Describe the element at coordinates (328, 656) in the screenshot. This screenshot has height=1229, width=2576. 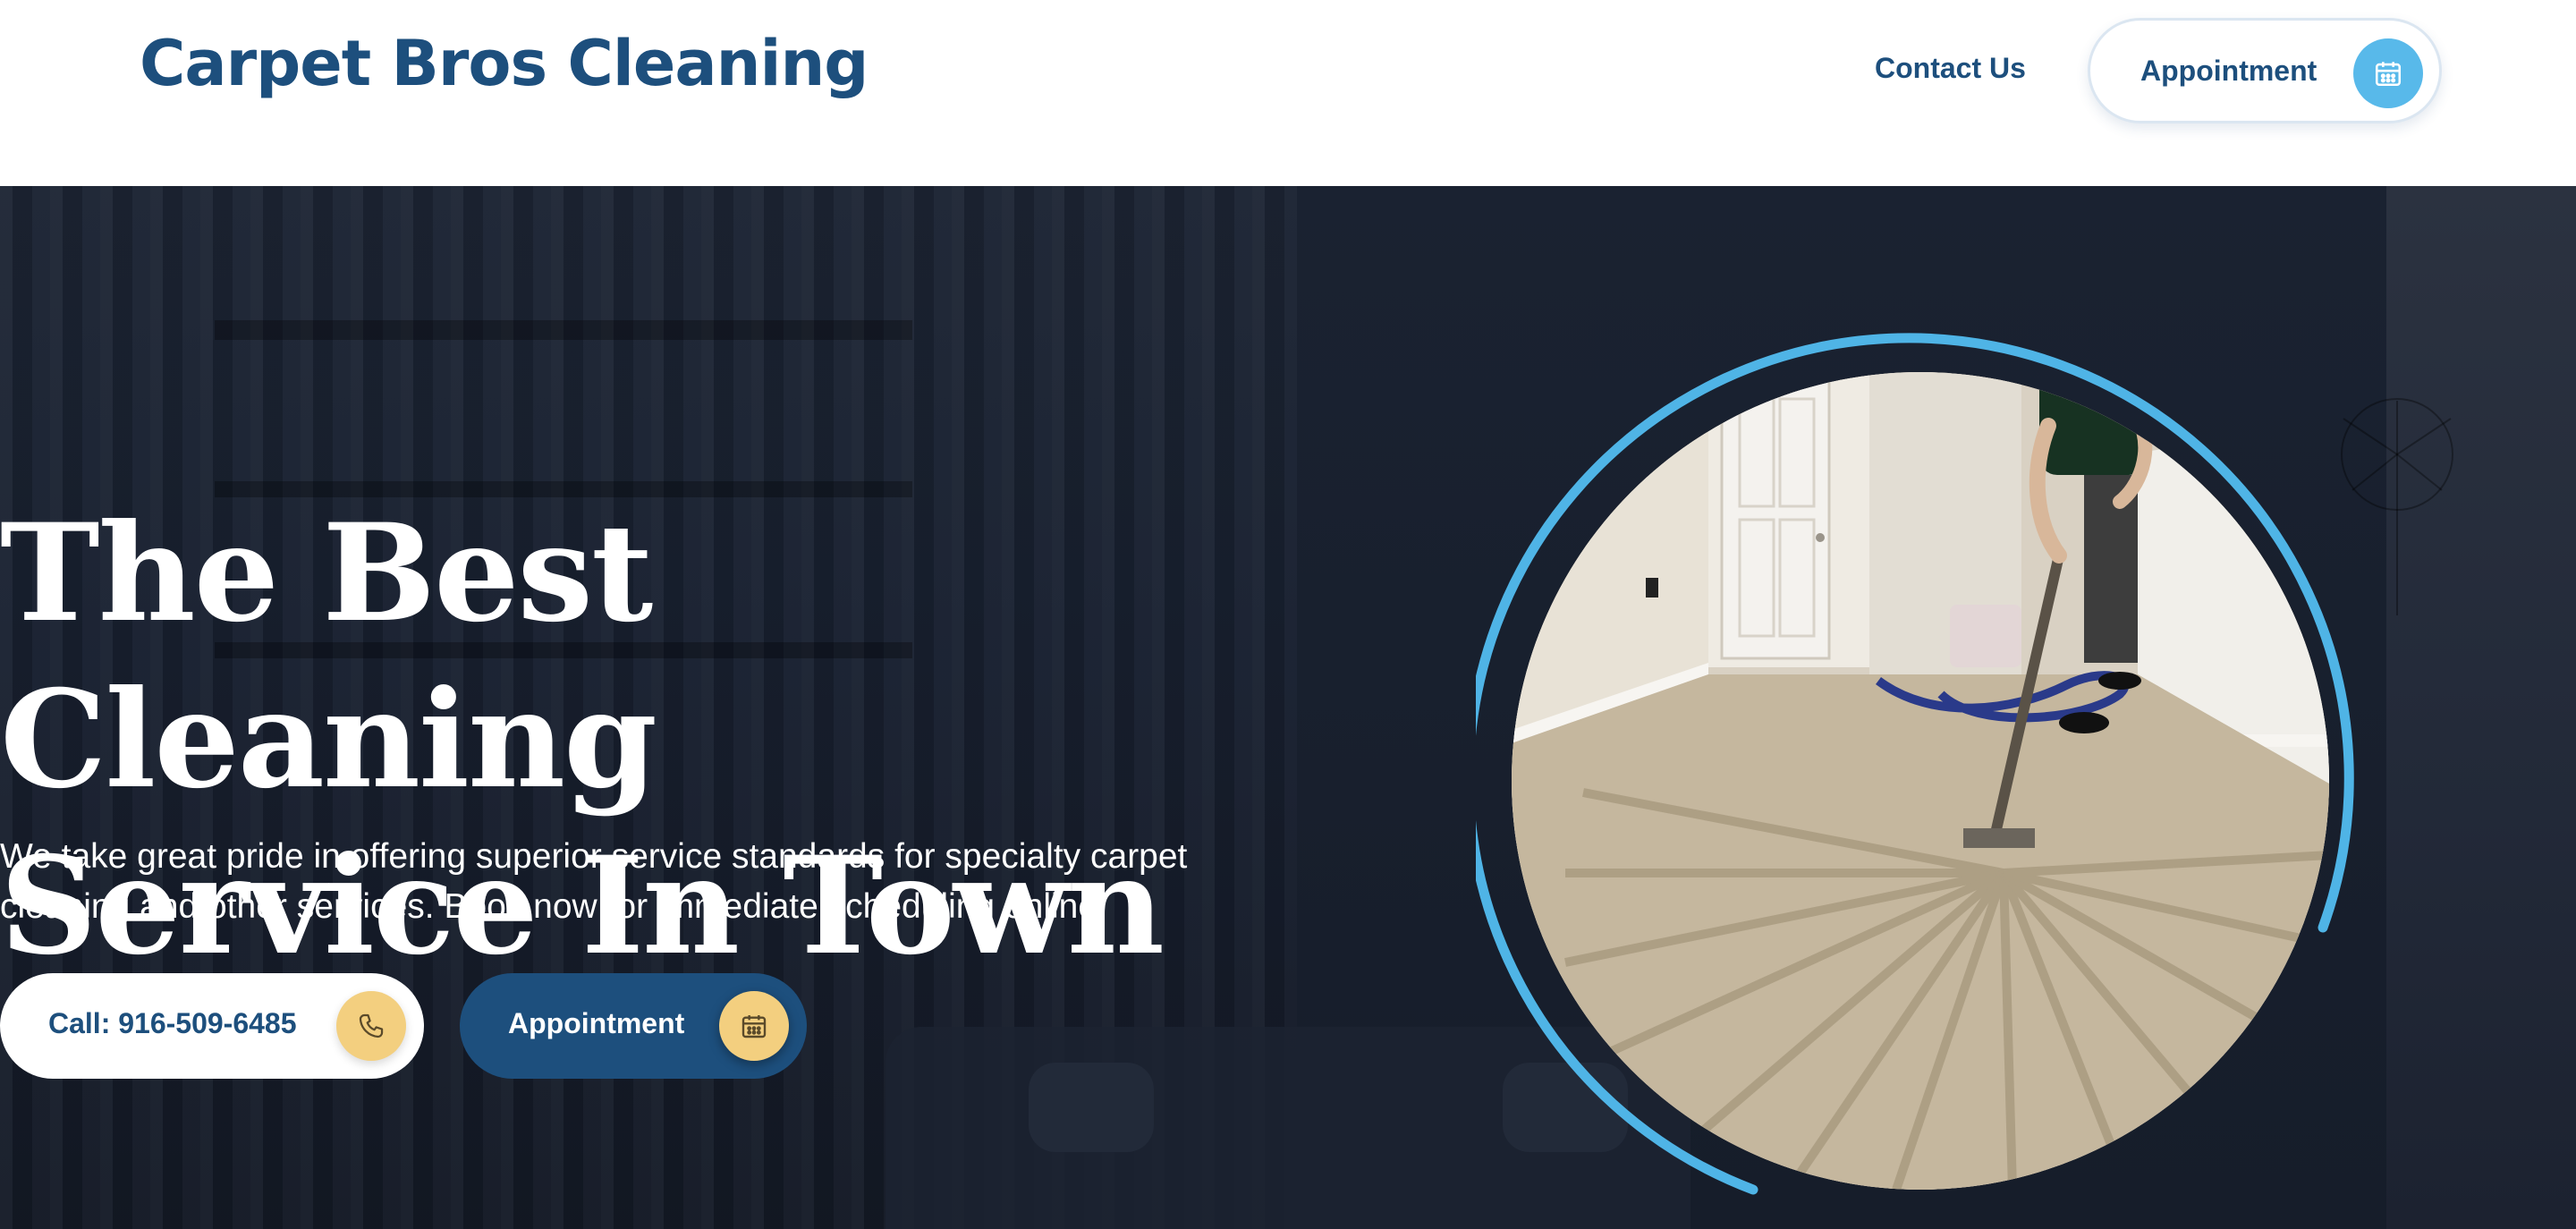
I see `hero-title-line-1: The Best Cleaning` at that location.